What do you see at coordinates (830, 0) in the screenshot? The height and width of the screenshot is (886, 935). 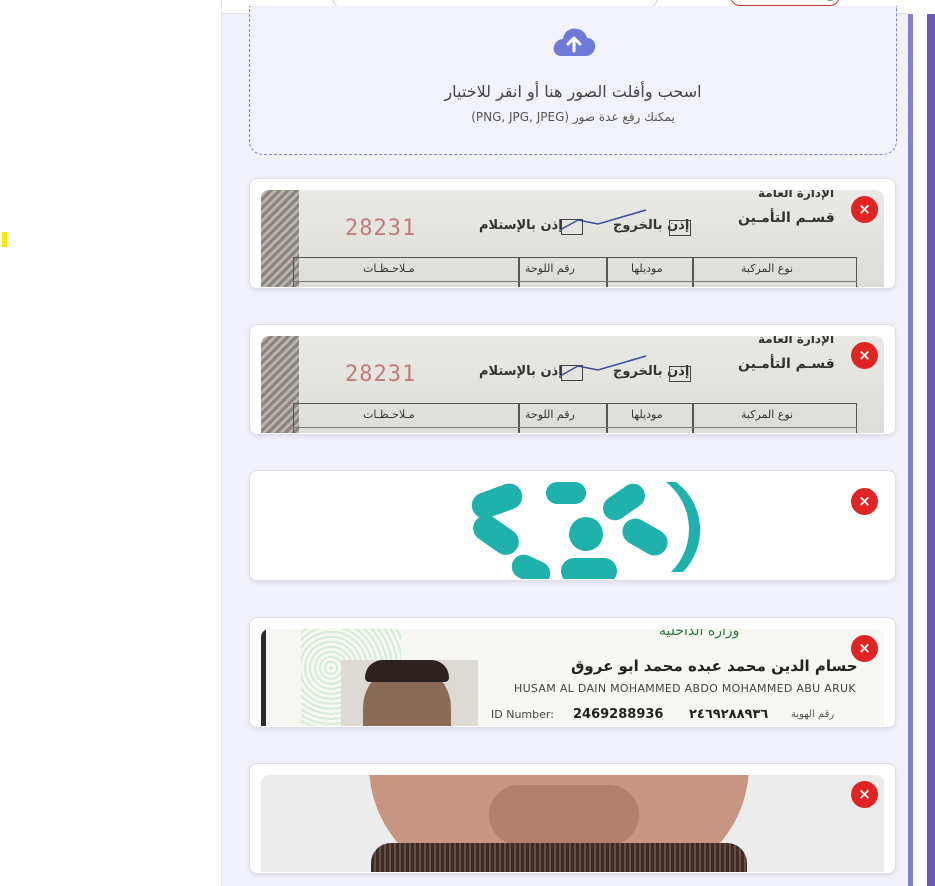 I see `avatar` at bounding box center [830, 0].